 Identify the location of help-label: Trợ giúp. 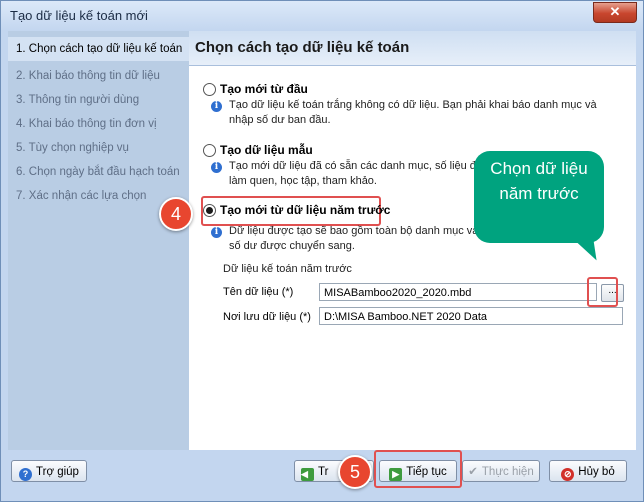
(57, 472).